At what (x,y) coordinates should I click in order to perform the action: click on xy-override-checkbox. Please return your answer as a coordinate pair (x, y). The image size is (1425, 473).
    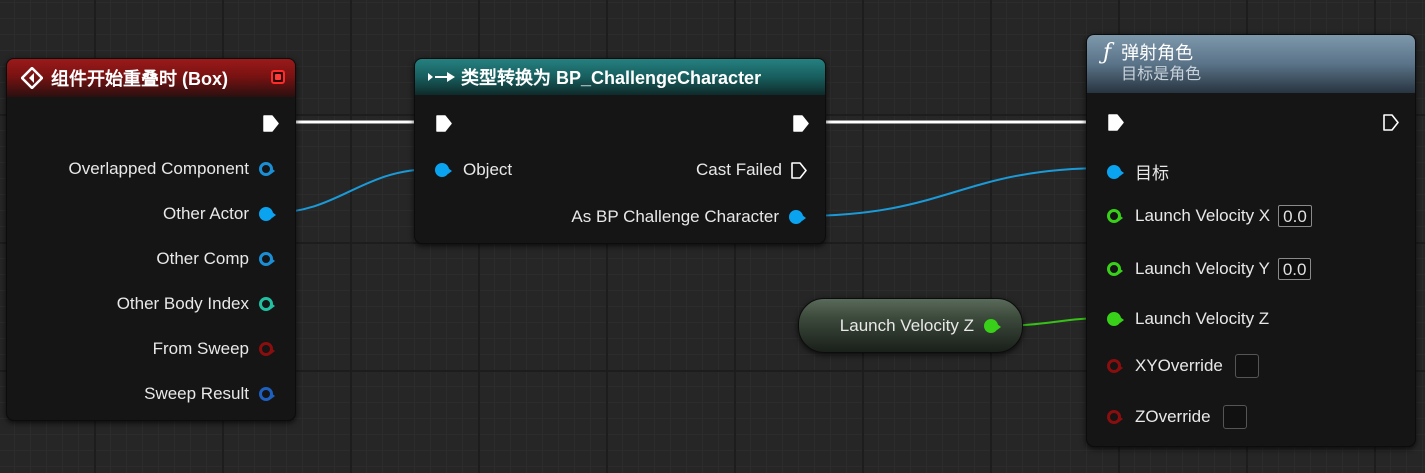
    Looking at the image, I should click on (1246, 366).